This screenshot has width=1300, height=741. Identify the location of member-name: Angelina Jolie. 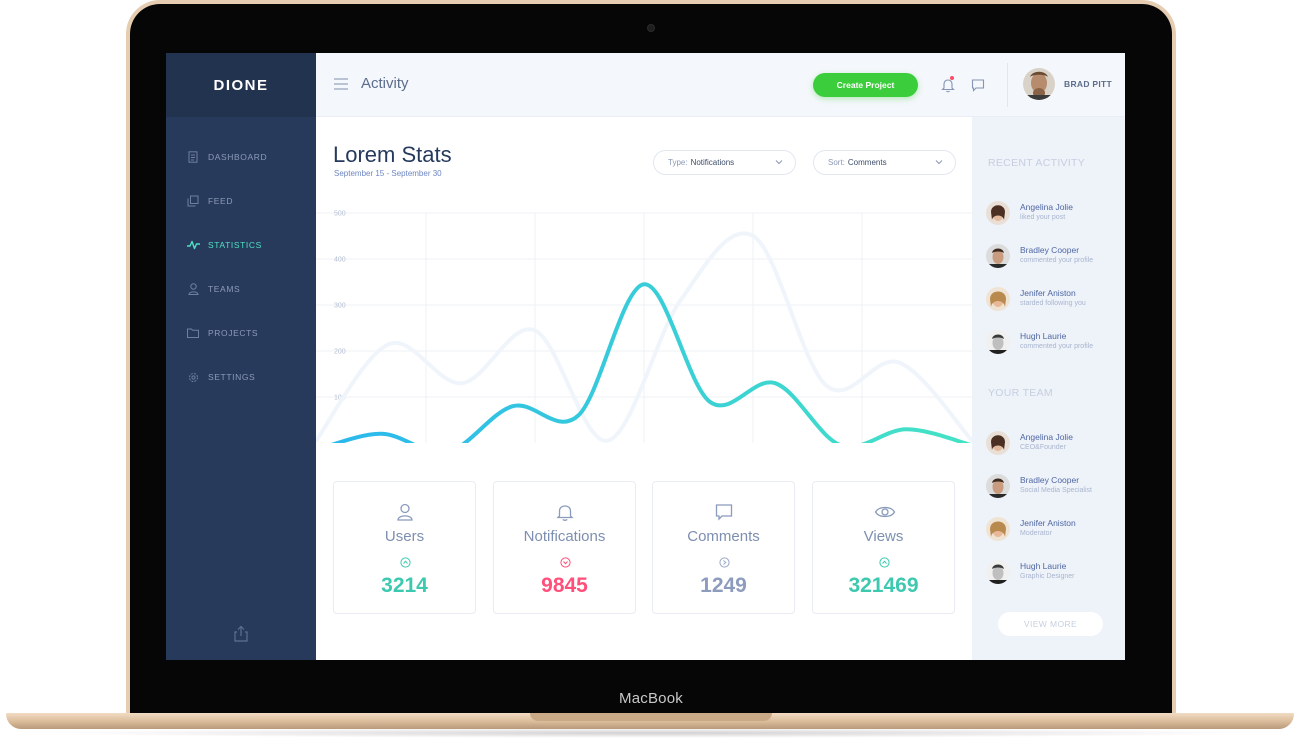
(1046, 437).